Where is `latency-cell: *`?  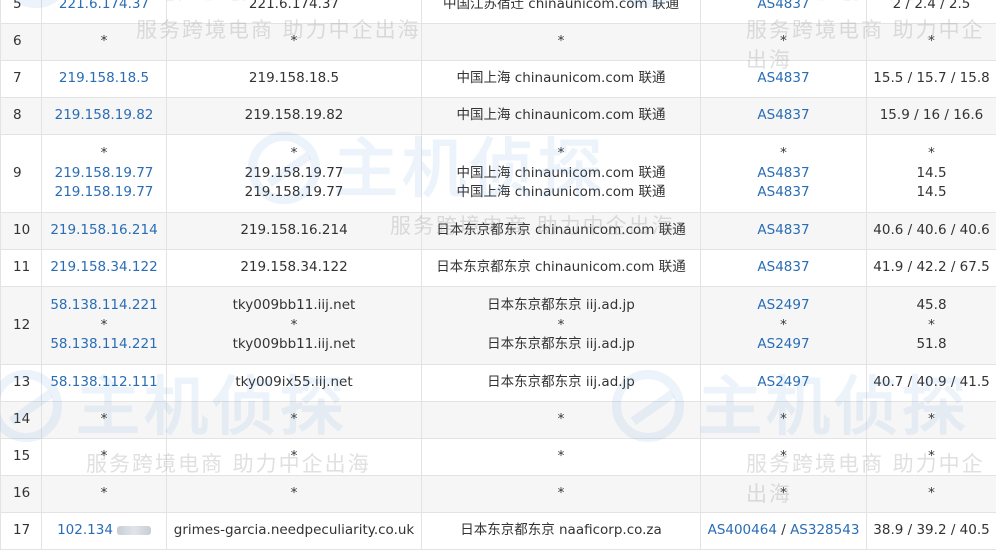 latency-cell: * is located at coordinates (931, 494).